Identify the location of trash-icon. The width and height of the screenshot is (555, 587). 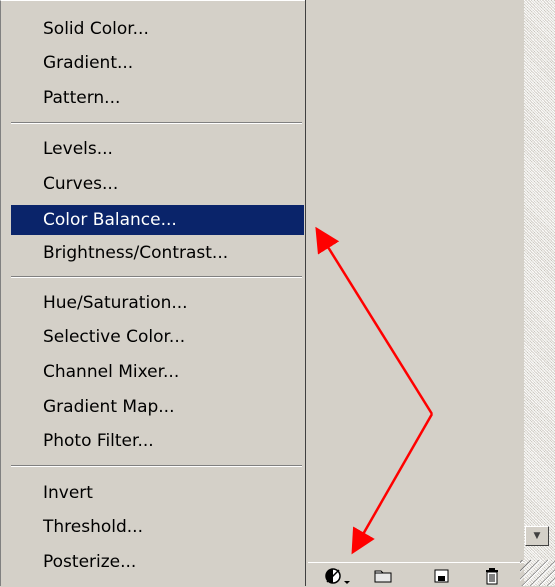
(492, 576).